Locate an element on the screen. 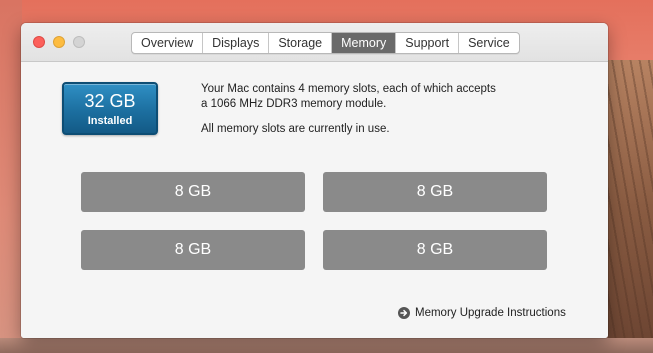 This screenshot has width=653, height=353. installed-memory-label: Installed is located at coordinates (110, 121).